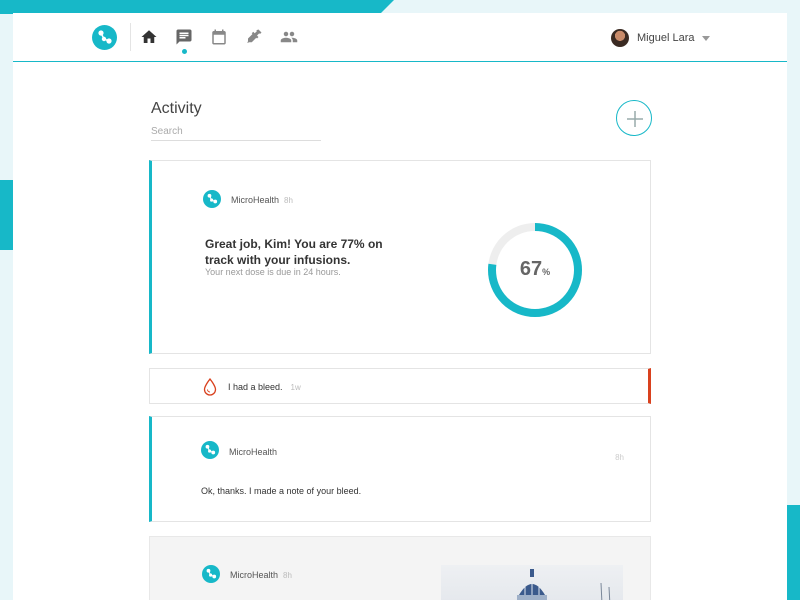  Describe the element at coordinates (104, 37) in the screenshot. I see `app-logo-icon` at that location.